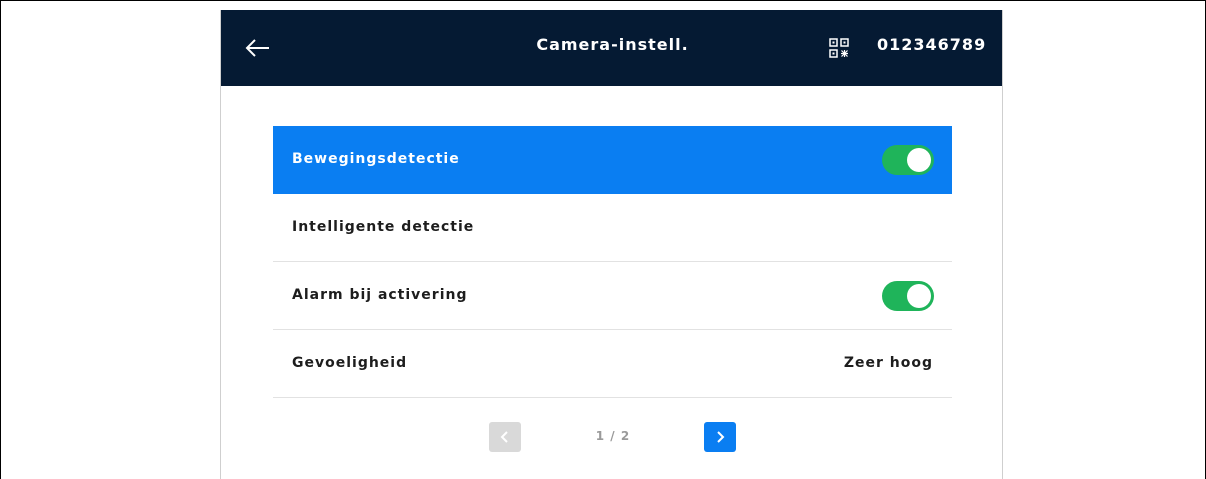 The image size is (1206, 479). I want to click on device-id: 012346789, so click(932, 44).